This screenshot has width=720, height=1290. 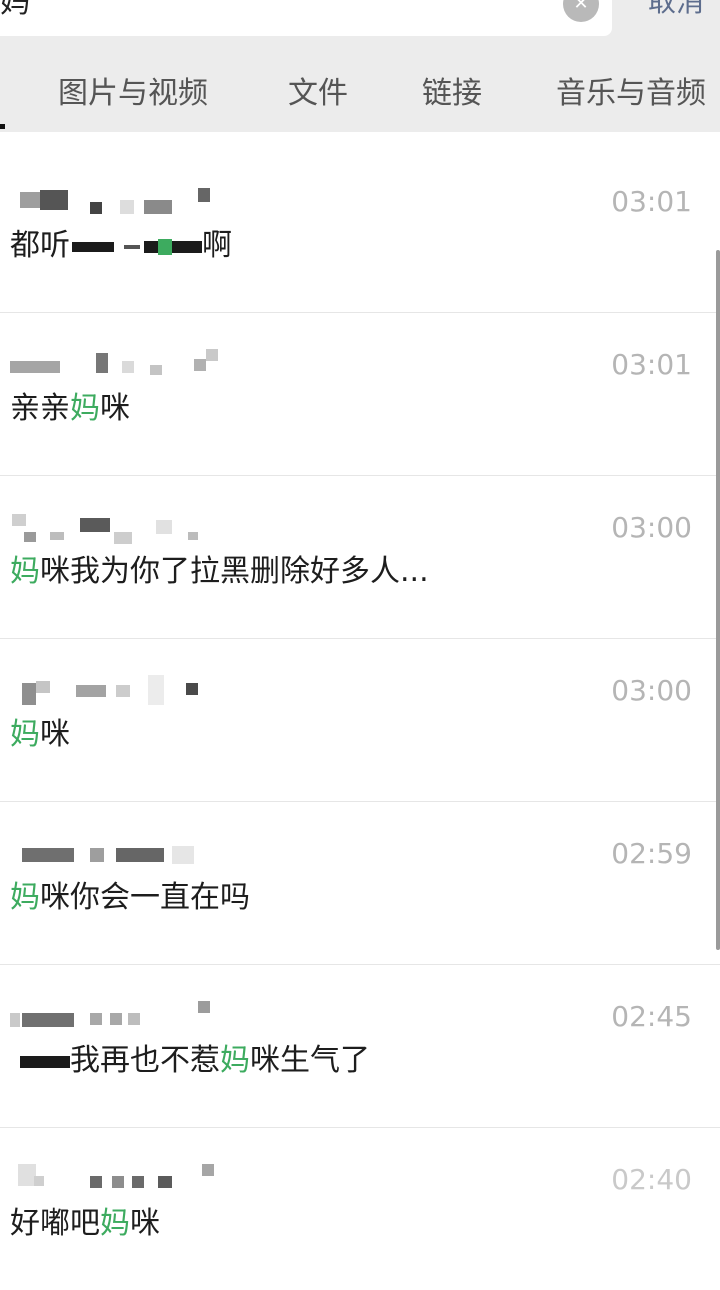 I want to click on message-text-before: 好嘟吧, so click(x=55, y=1223).